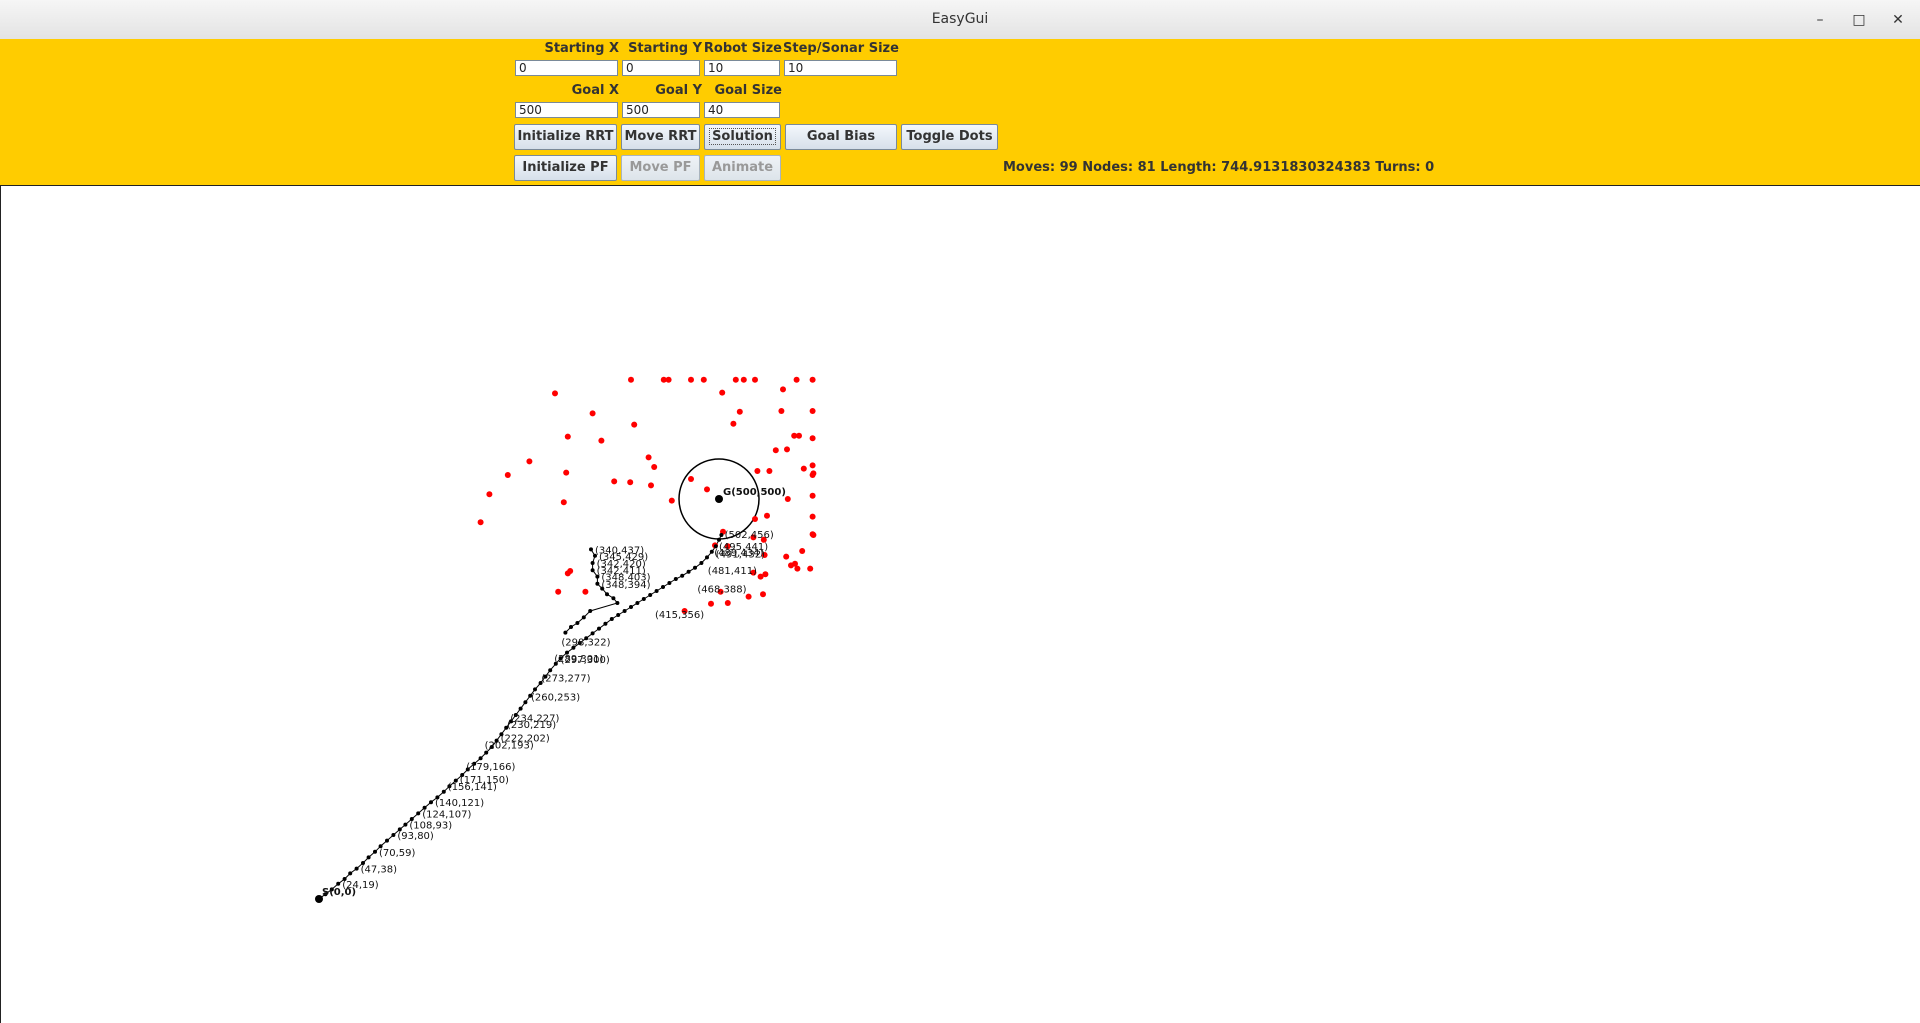 Image resolution: width=1920 pixels, height=1023 pixels. What do you see at coordinates (742, 48) in the screenshot?
I see `robot-size-label: Robot Size` at bounding box center [742, 48].